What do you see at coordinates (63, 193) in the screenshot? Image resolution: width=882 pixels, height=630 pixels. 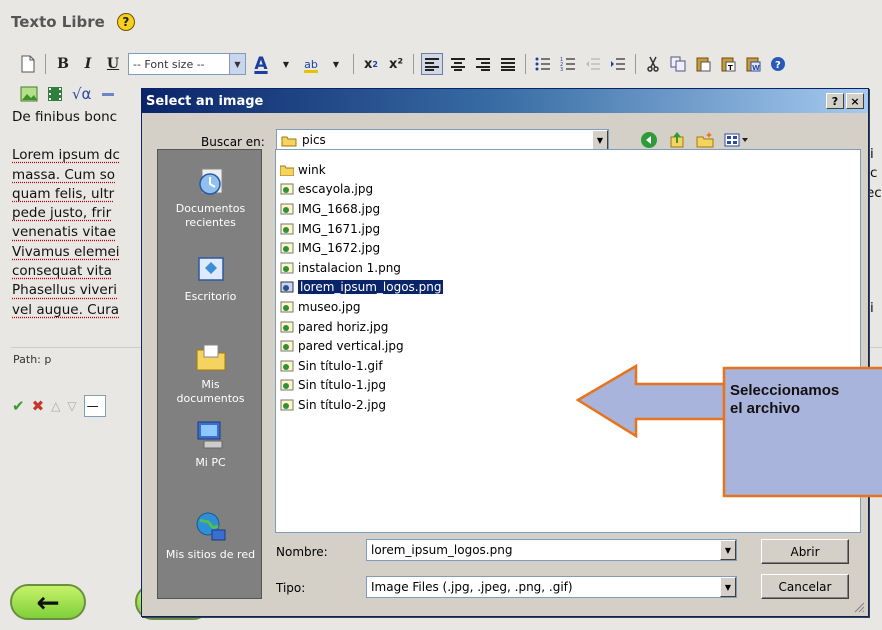 I see `editor-line: quam felis, ultr` at bounding box center [63, 193].